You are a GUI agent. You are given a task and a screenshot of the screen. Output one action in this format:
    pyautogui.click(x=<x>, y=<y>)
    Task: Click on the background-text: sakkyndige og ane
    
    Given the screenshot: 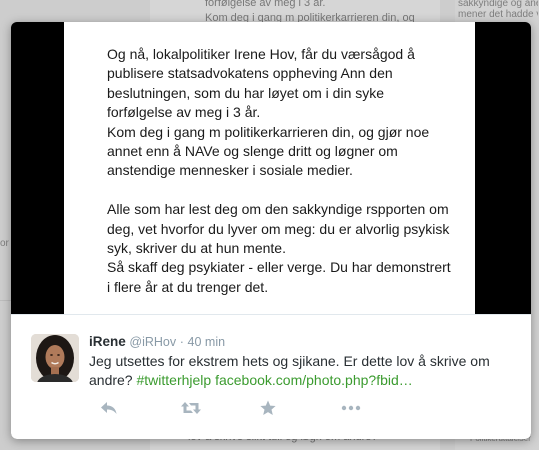 What is the action you would take?
    pyautogui.click(x=498, y=4)
    